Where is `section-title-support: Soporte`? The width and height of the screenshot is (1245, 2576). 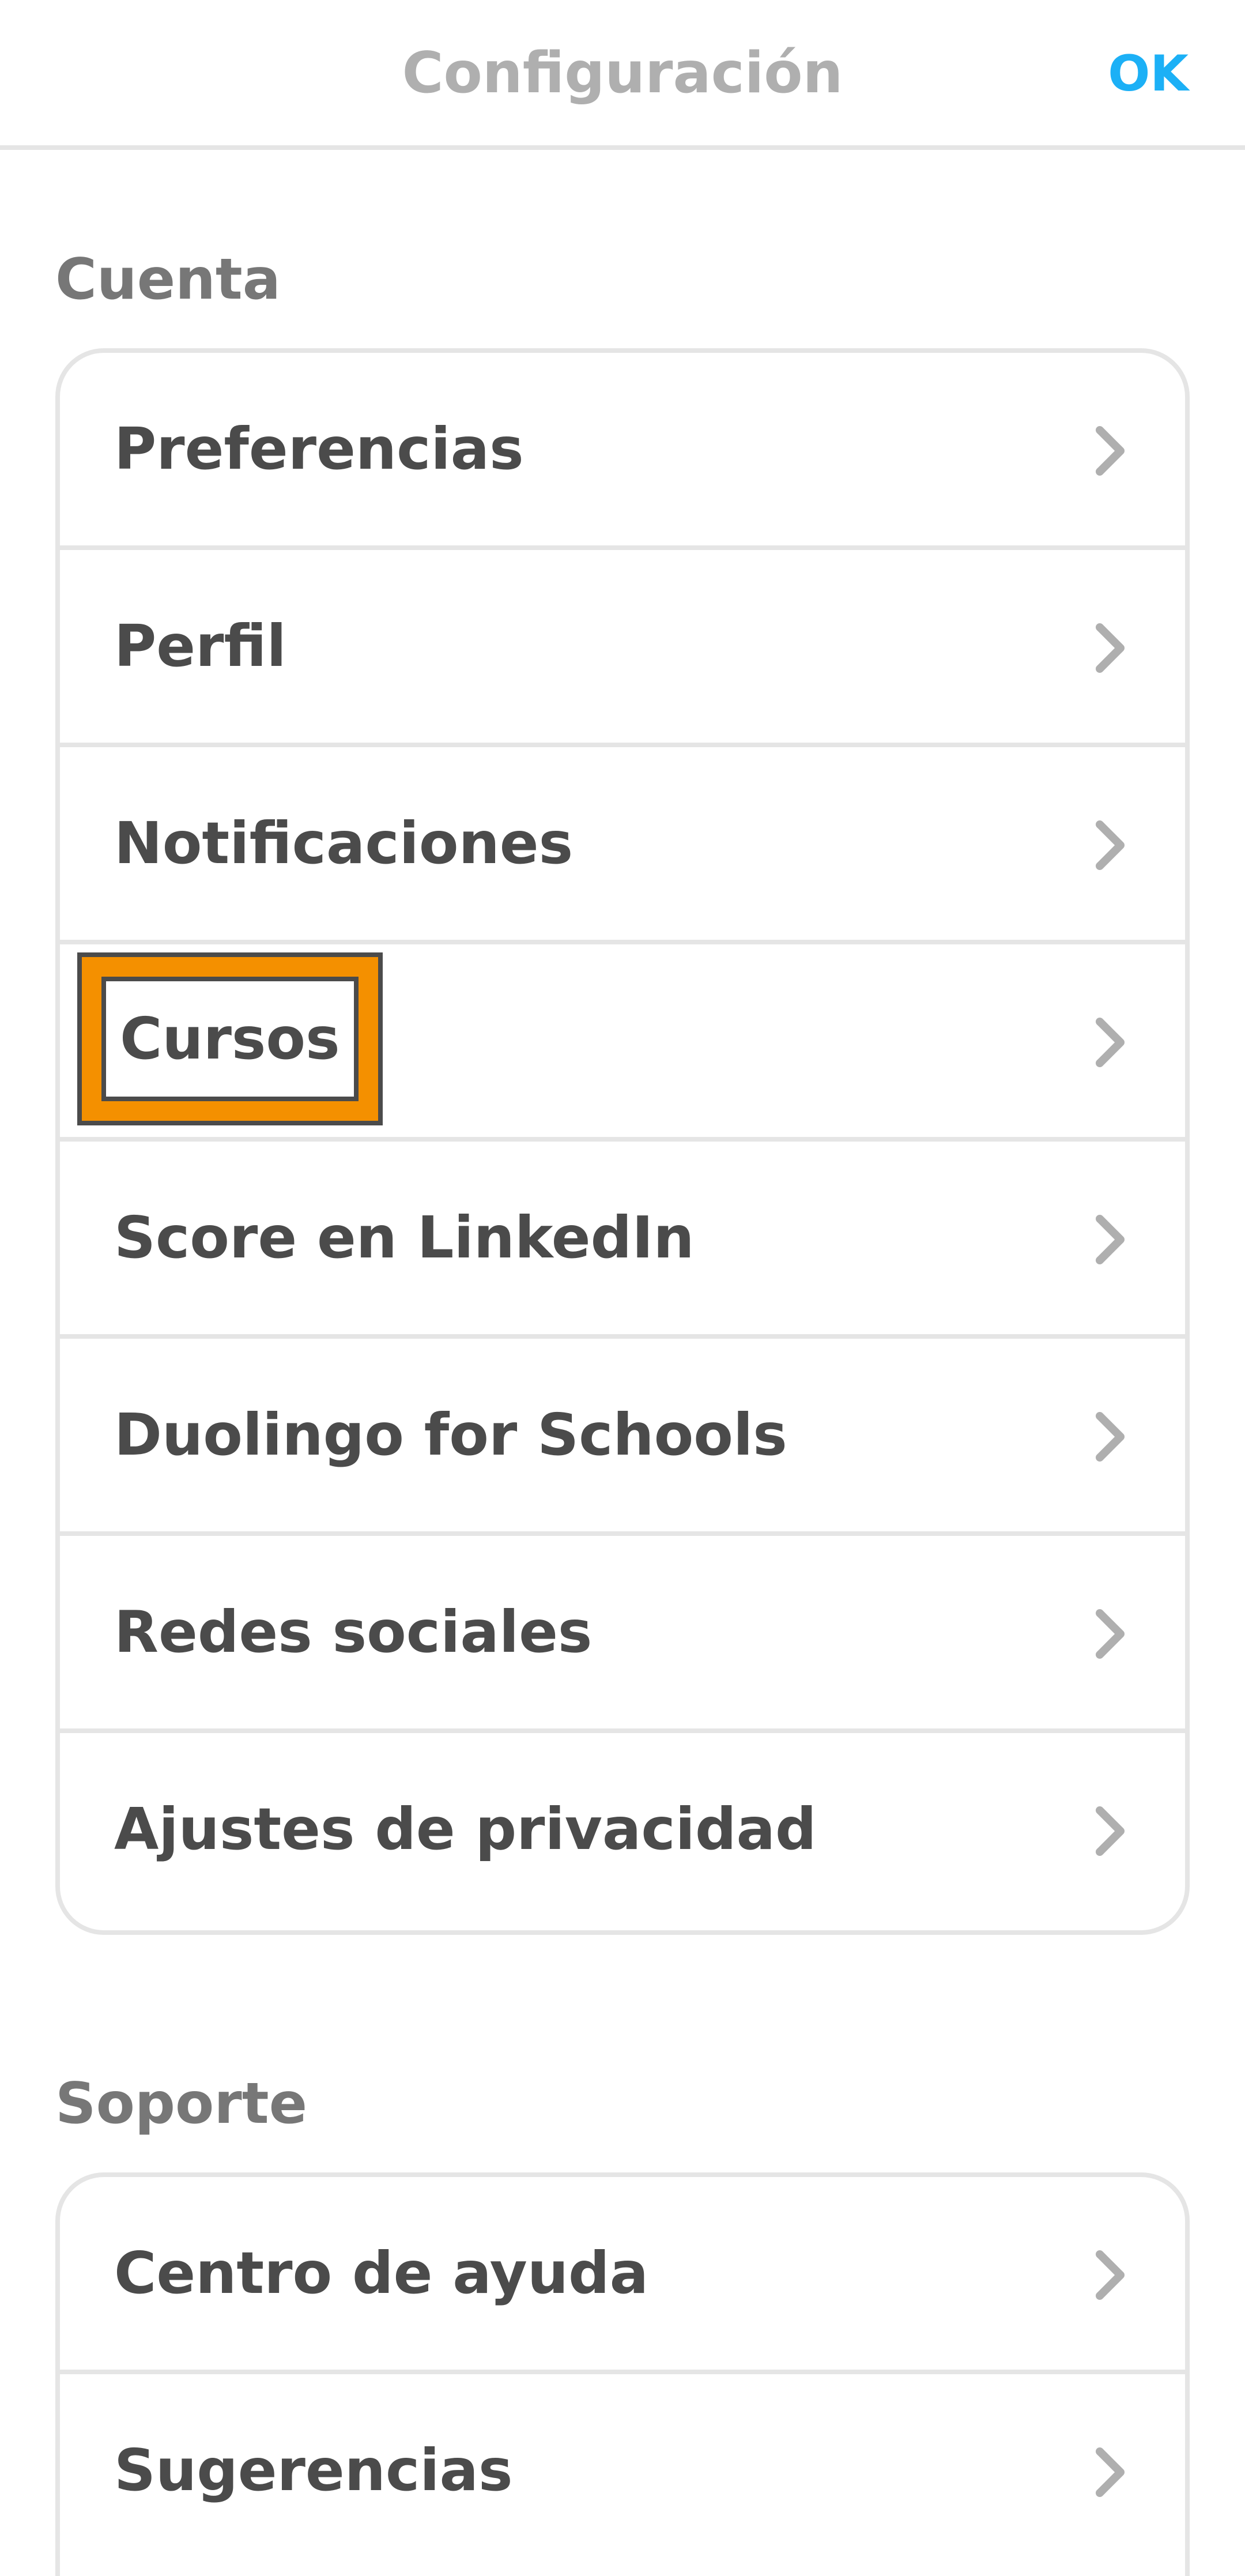
section-title-support: Soporte is located at coordinates (181, 2104).